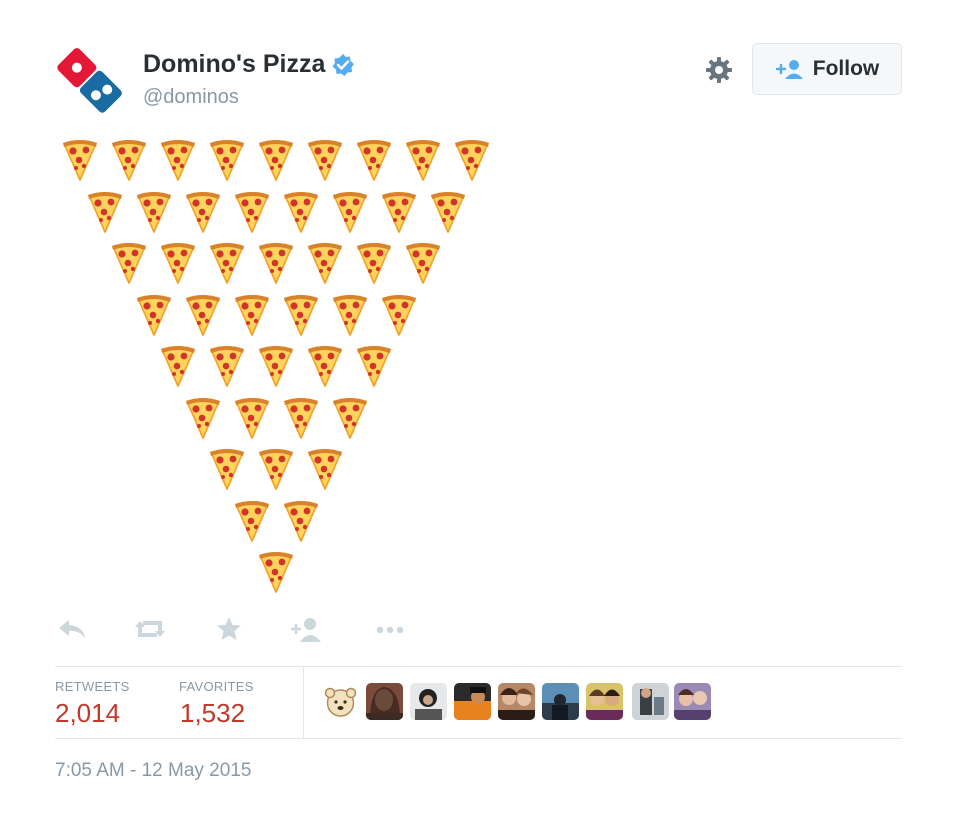 This screenshot has height=833, width=960. I want to click on retweet-icon, so click(150, 629).